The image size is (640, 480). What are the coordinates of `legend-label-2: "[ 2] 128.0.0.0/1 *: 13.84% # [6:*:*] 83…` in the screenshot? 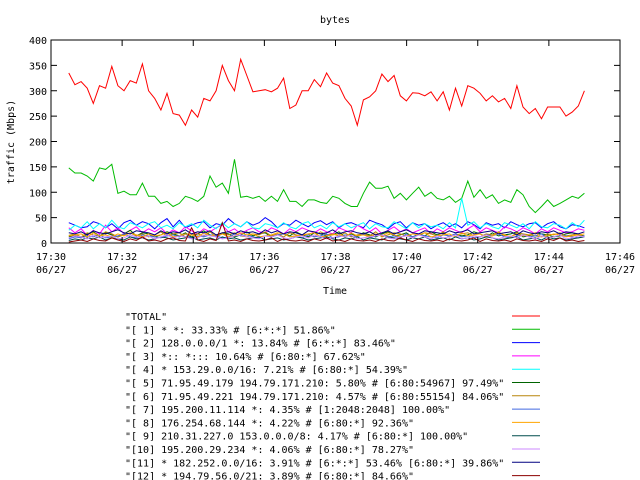 It's located at (260, 344).